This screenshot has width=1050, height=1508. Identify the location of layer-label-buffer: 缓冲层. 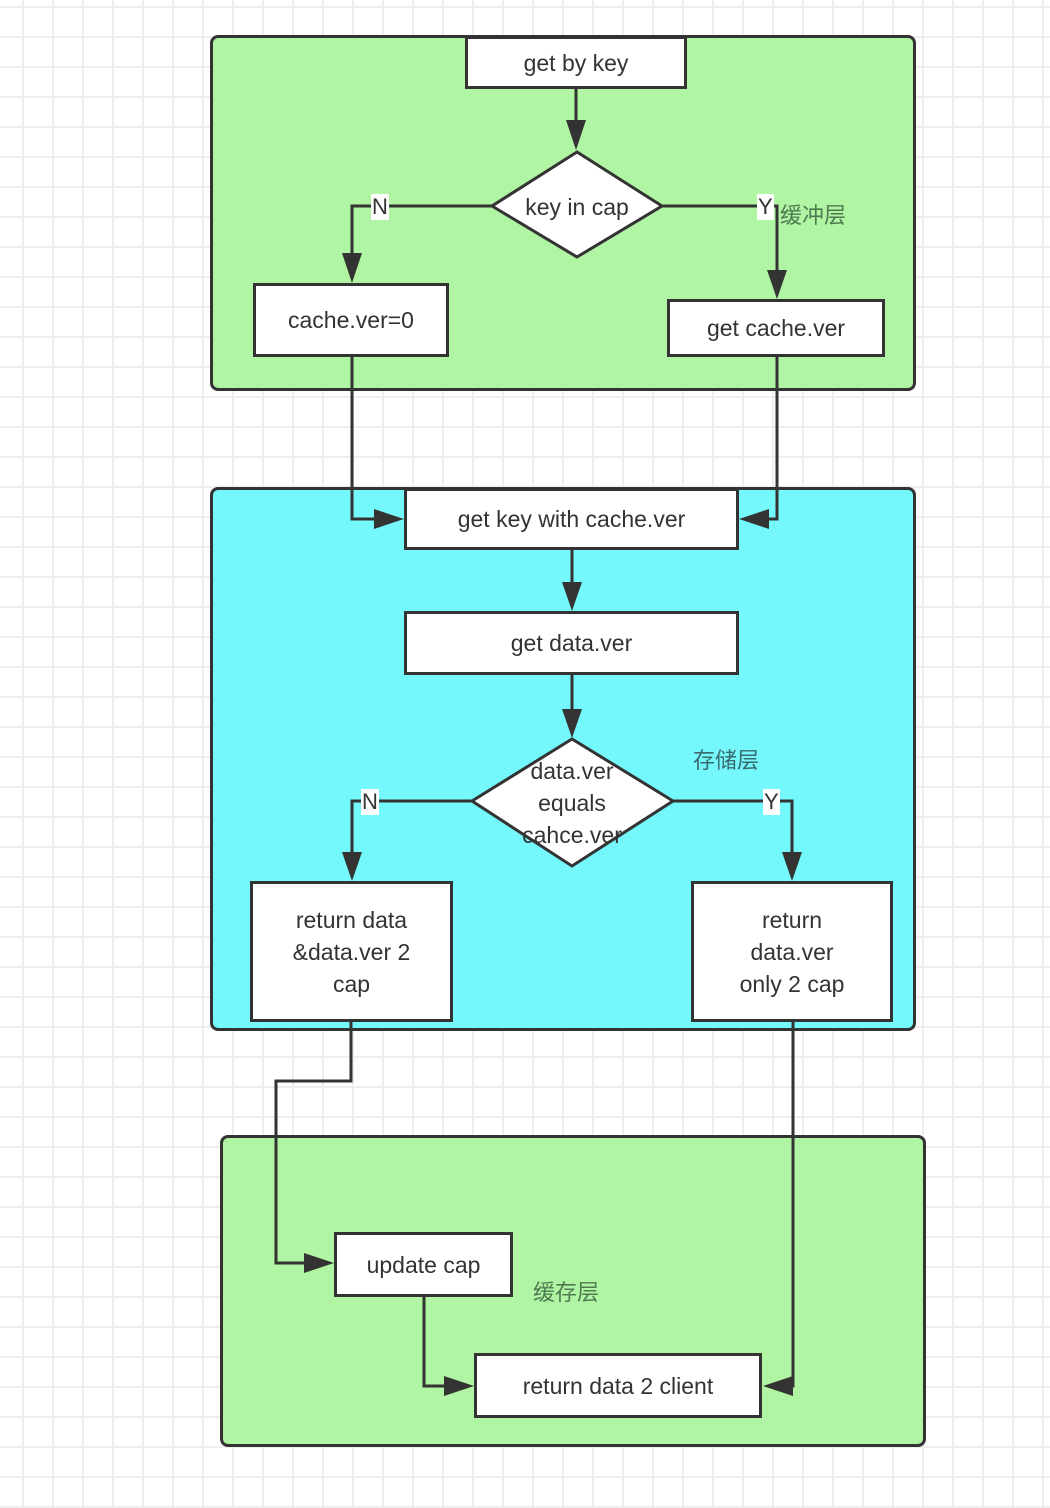
(813, 215).